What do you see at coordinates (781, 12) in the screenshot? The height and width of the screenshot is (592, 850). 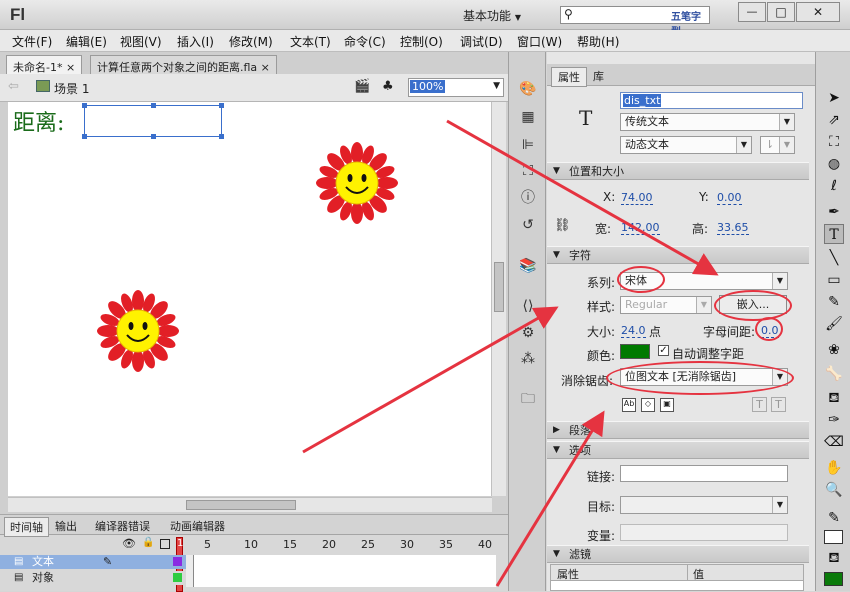 I see `maximize-button: □` at bounding box center [781, 12].